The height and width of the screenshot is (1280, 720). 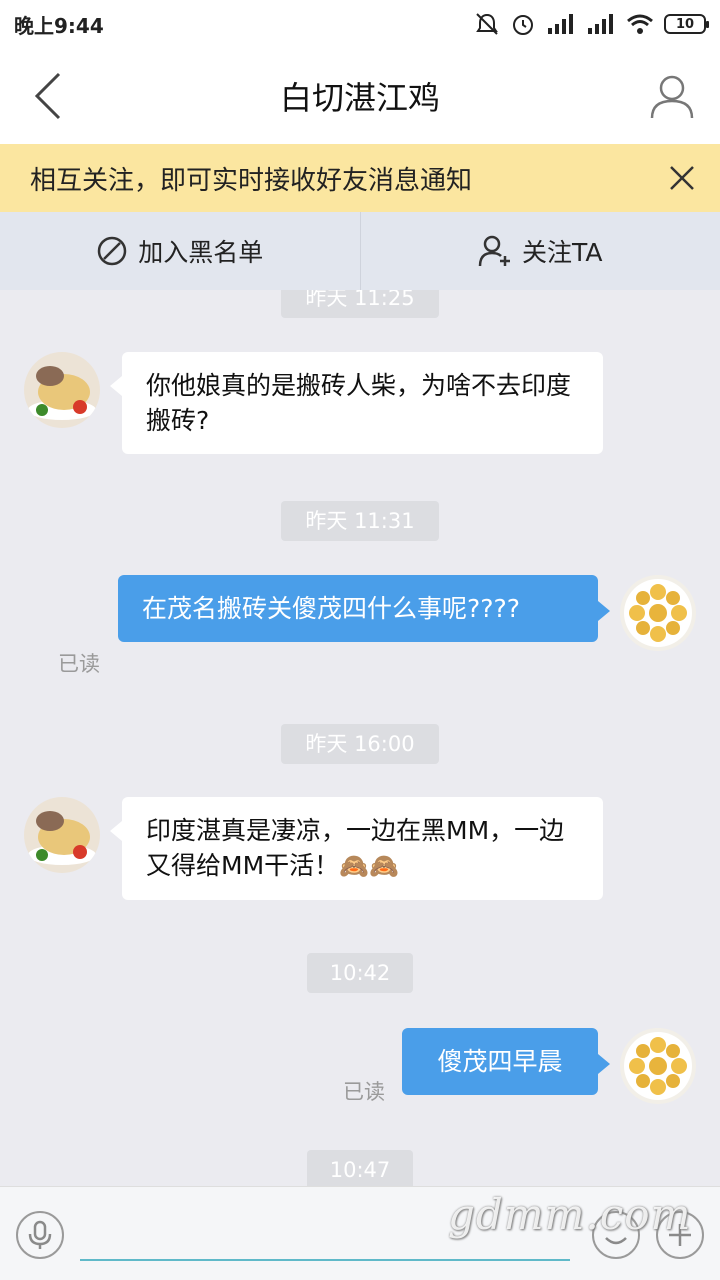 What do you see at coordinates (560, 24) in the screenshot?
I see `signal-icon` at bounding box center [560, 24].